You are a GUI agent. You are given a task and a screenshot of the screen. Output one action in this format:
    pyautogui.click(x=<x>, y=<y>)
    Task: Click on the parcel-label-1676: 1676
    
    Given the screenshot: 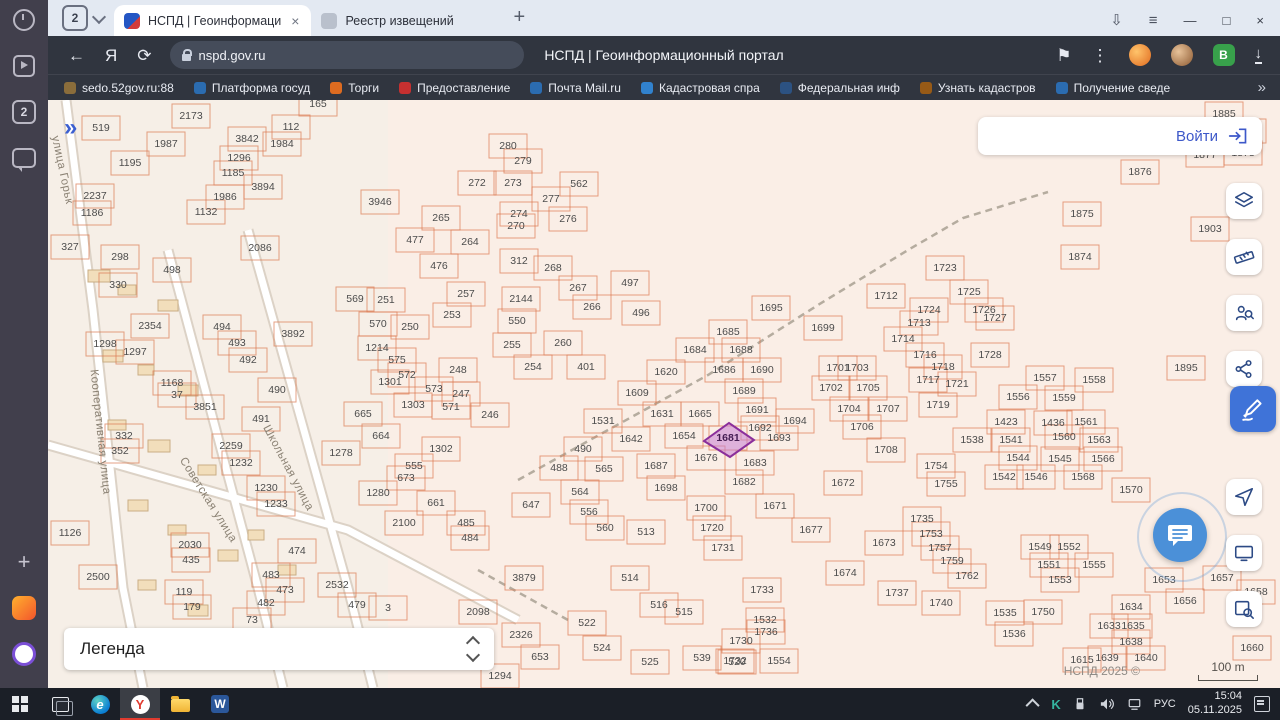 What is the action you would take?
    pyautogui.click(x=705, y=458)
    